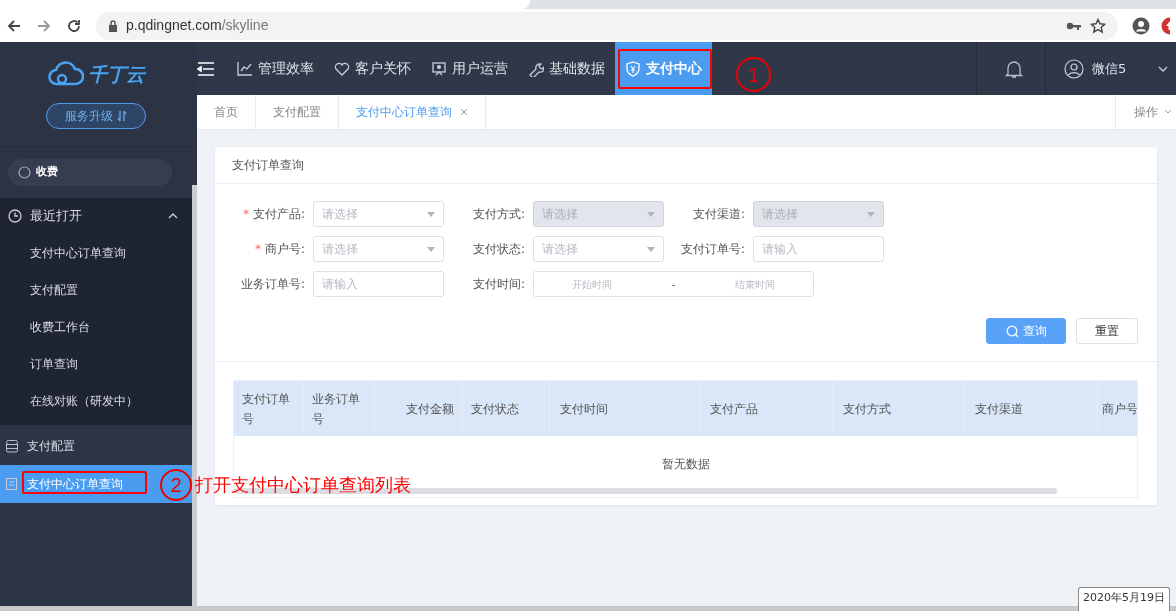  What do you see at coordinates (44, 25) in the screenshot?
I see `forward-icon` at bounding box center [44, 25].